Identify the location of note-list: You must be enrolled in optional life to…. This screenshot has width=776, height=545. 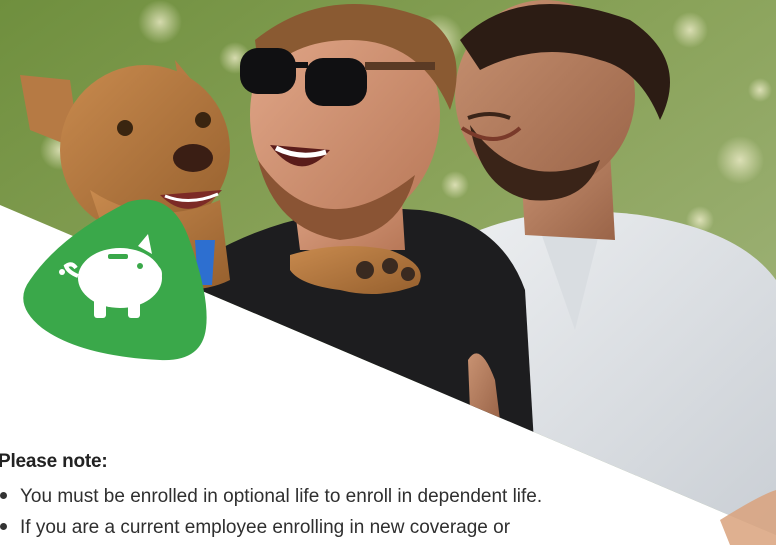
(360, 512).